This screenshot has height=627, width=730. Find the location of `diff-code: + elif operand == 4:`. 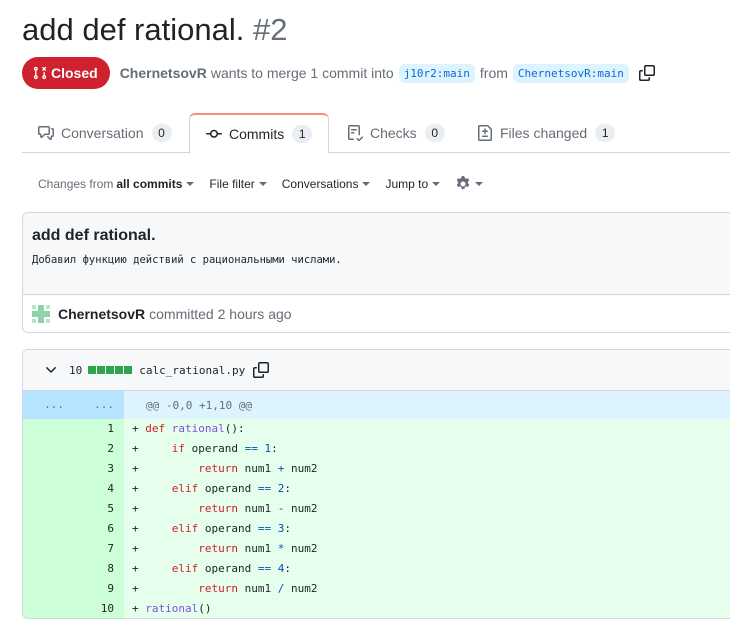

diff-code: + elif operand == 4: is located at coordinates (427, 569).